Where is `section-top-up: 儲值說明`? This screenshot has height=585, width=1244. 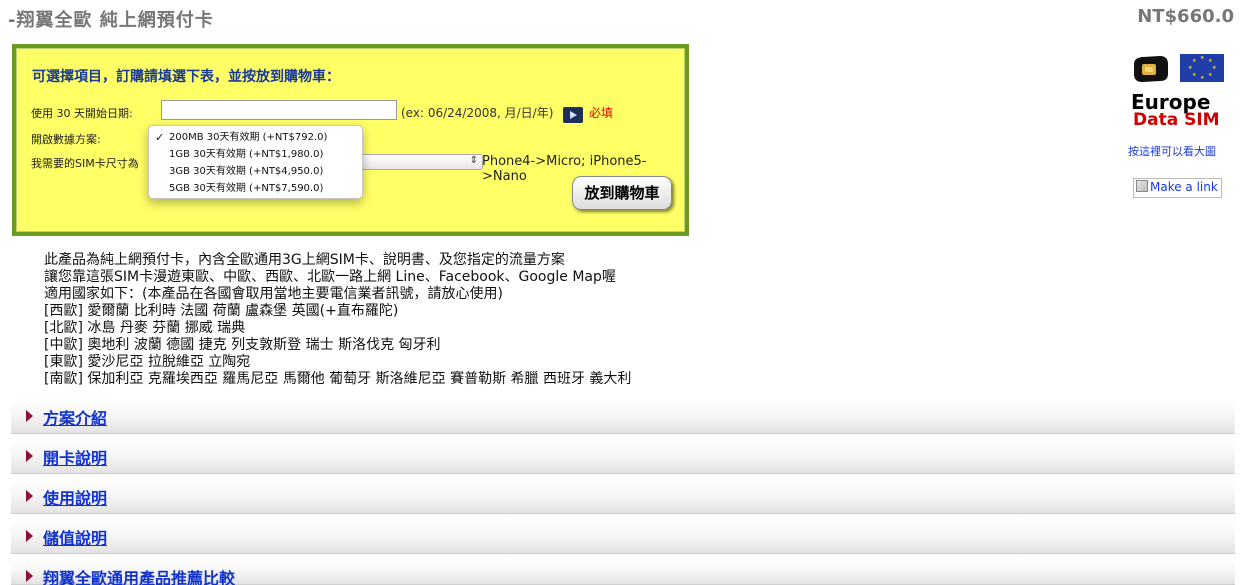
section-top-up: 儲值說明 is located at coordinates (623, 536).